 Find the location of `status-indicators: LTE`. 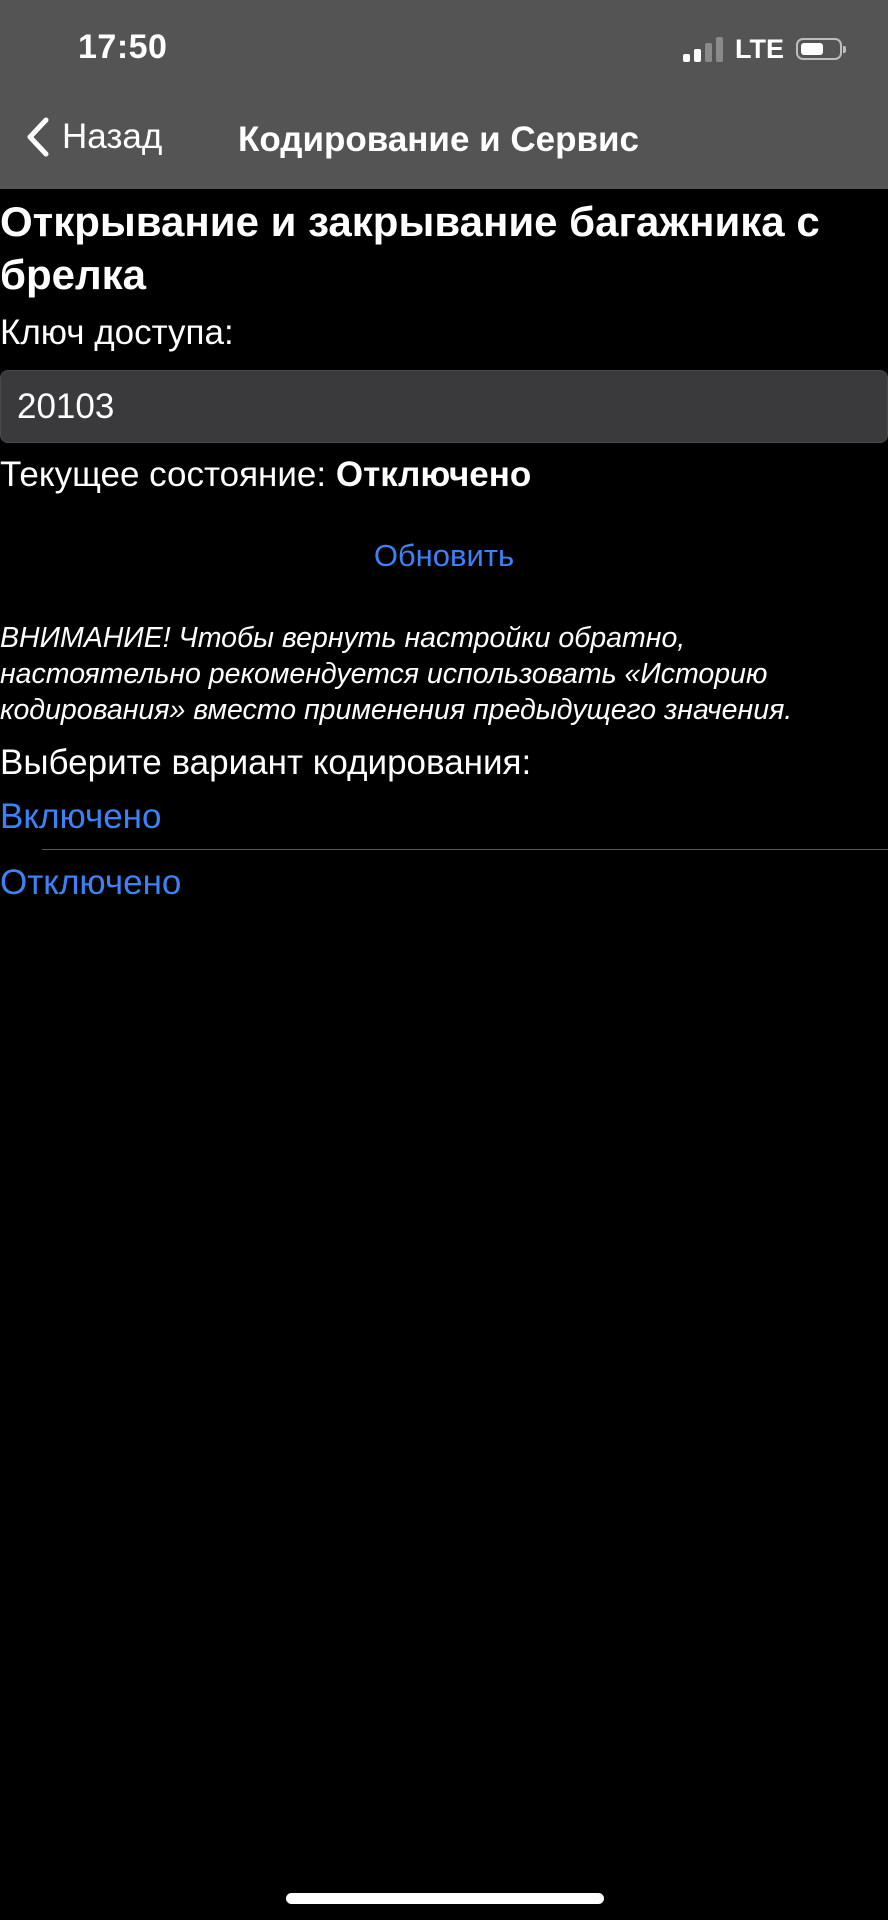

status-indicators: LTE is located at coordinates (762, 49).